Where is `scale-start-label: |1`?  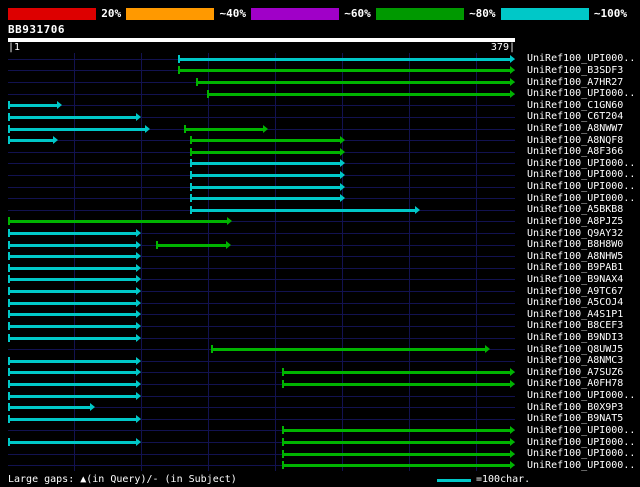
scale-start-label: |1 is located at coordinates (14, 47).